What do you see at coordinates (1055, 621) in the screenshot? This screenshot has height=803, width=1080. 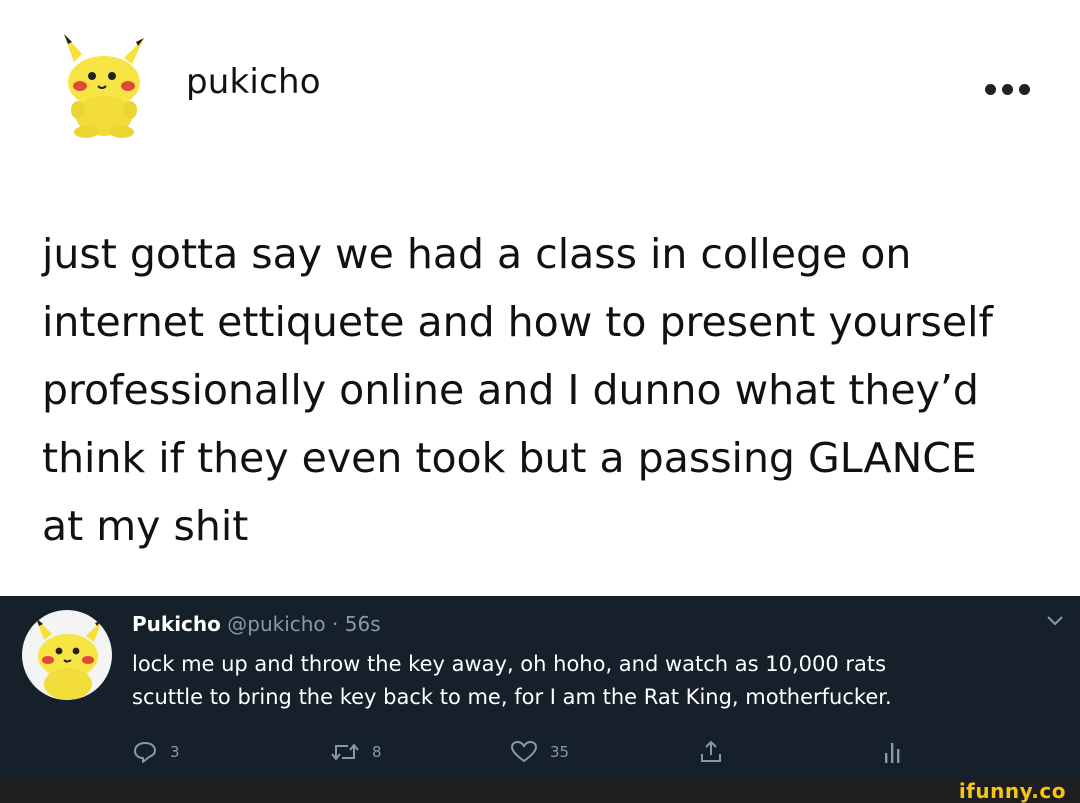 I see `chevron-down-icon` at bounding box center [1055, 621].